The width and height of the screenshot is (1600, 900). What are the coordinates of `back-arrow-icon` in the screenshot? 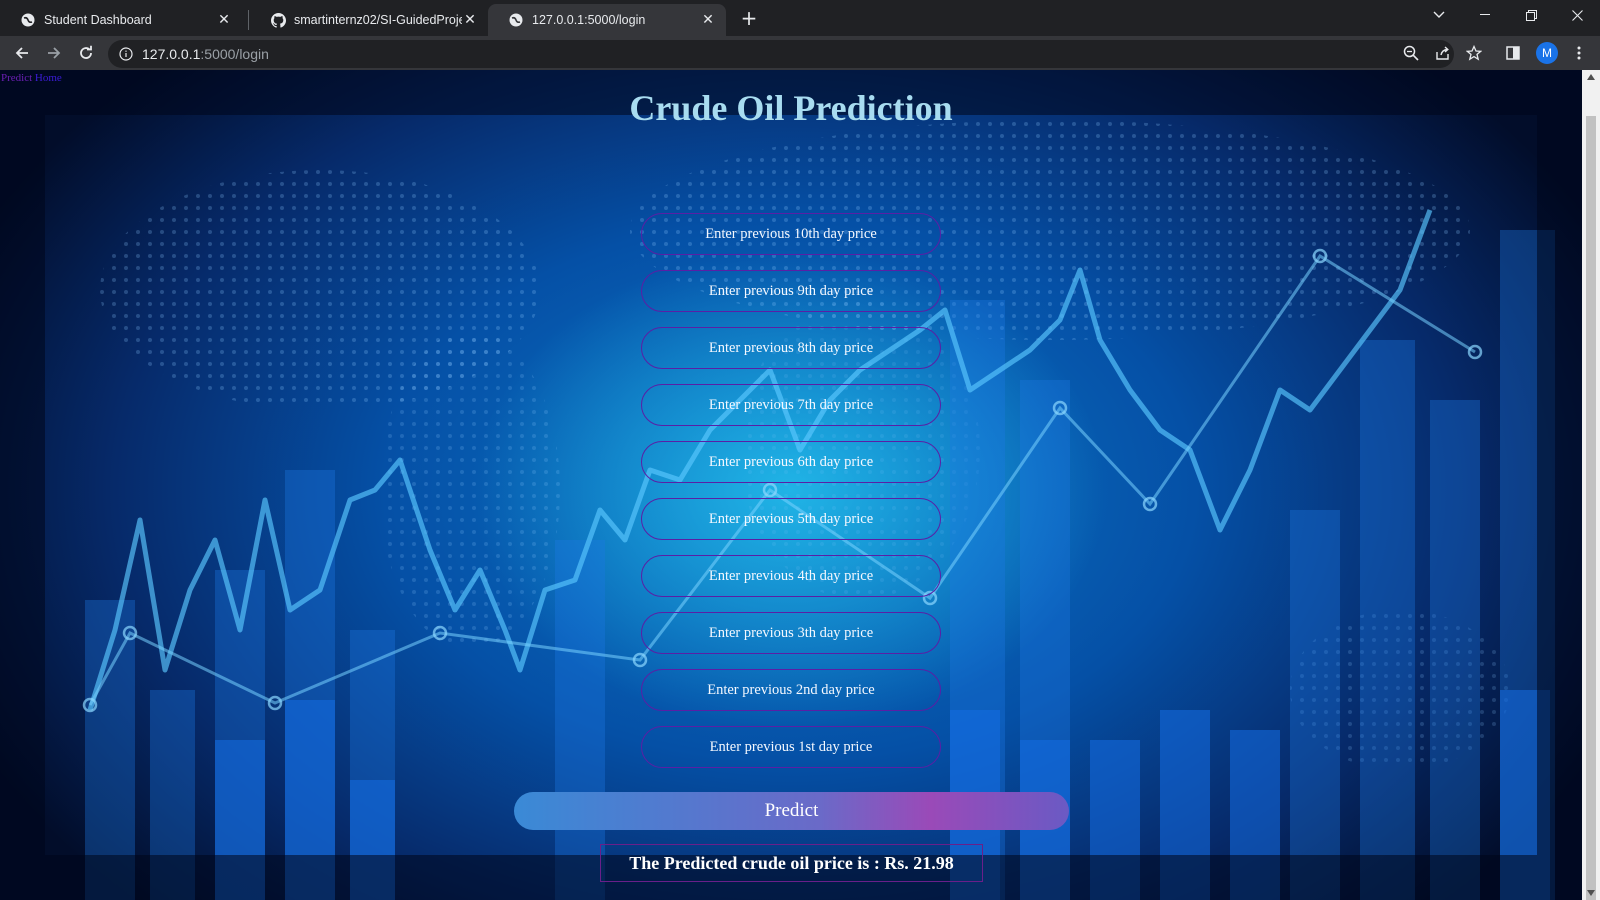 It's located at (22, 53).